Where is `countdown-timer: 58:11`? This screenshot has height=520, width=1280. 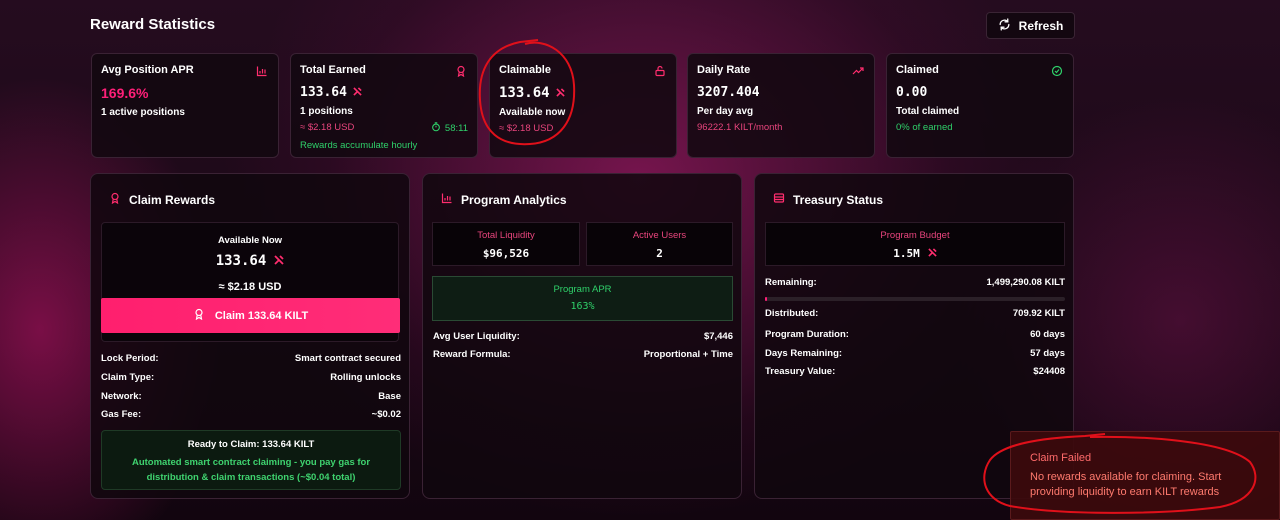 countdown-timer: 58:11 is located at coordinates (449, 128).